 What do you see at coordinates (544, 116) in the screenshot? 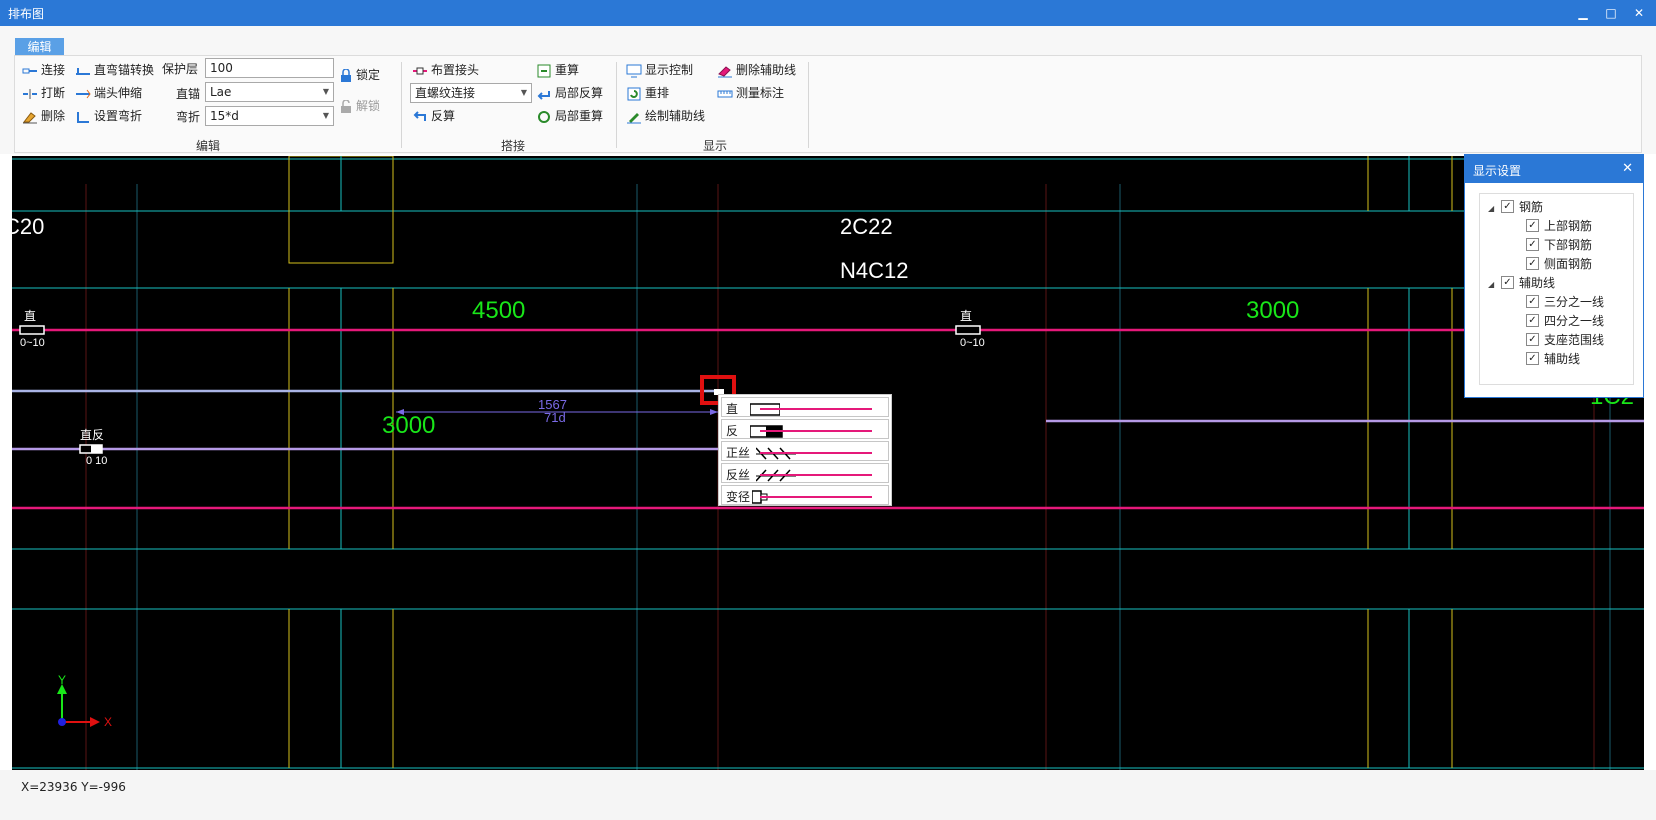
I see `refresh-icon` at bounding box center [544, 116].